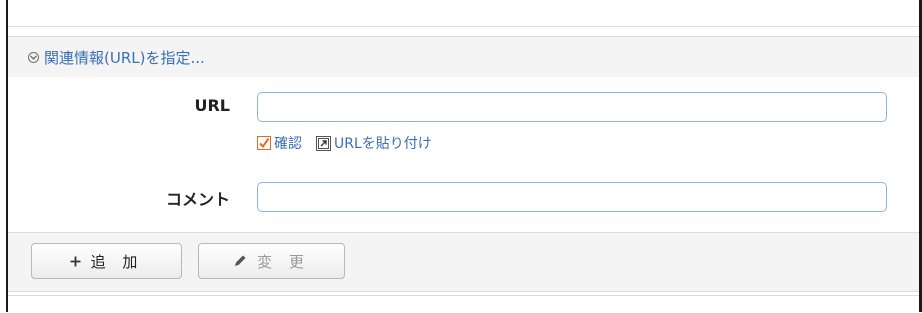  I want to click on plus-icon, so click(75, 261).